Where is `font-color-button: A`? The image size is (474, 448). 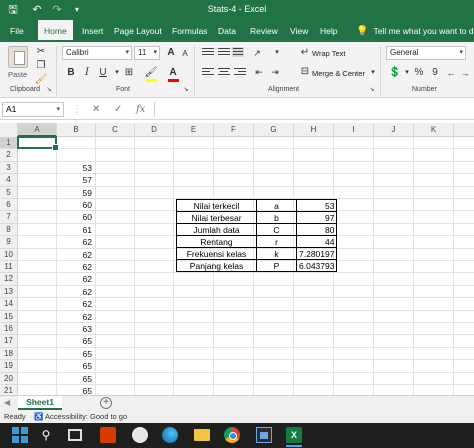 font-color-button: A is located at coordinates (173, 73).